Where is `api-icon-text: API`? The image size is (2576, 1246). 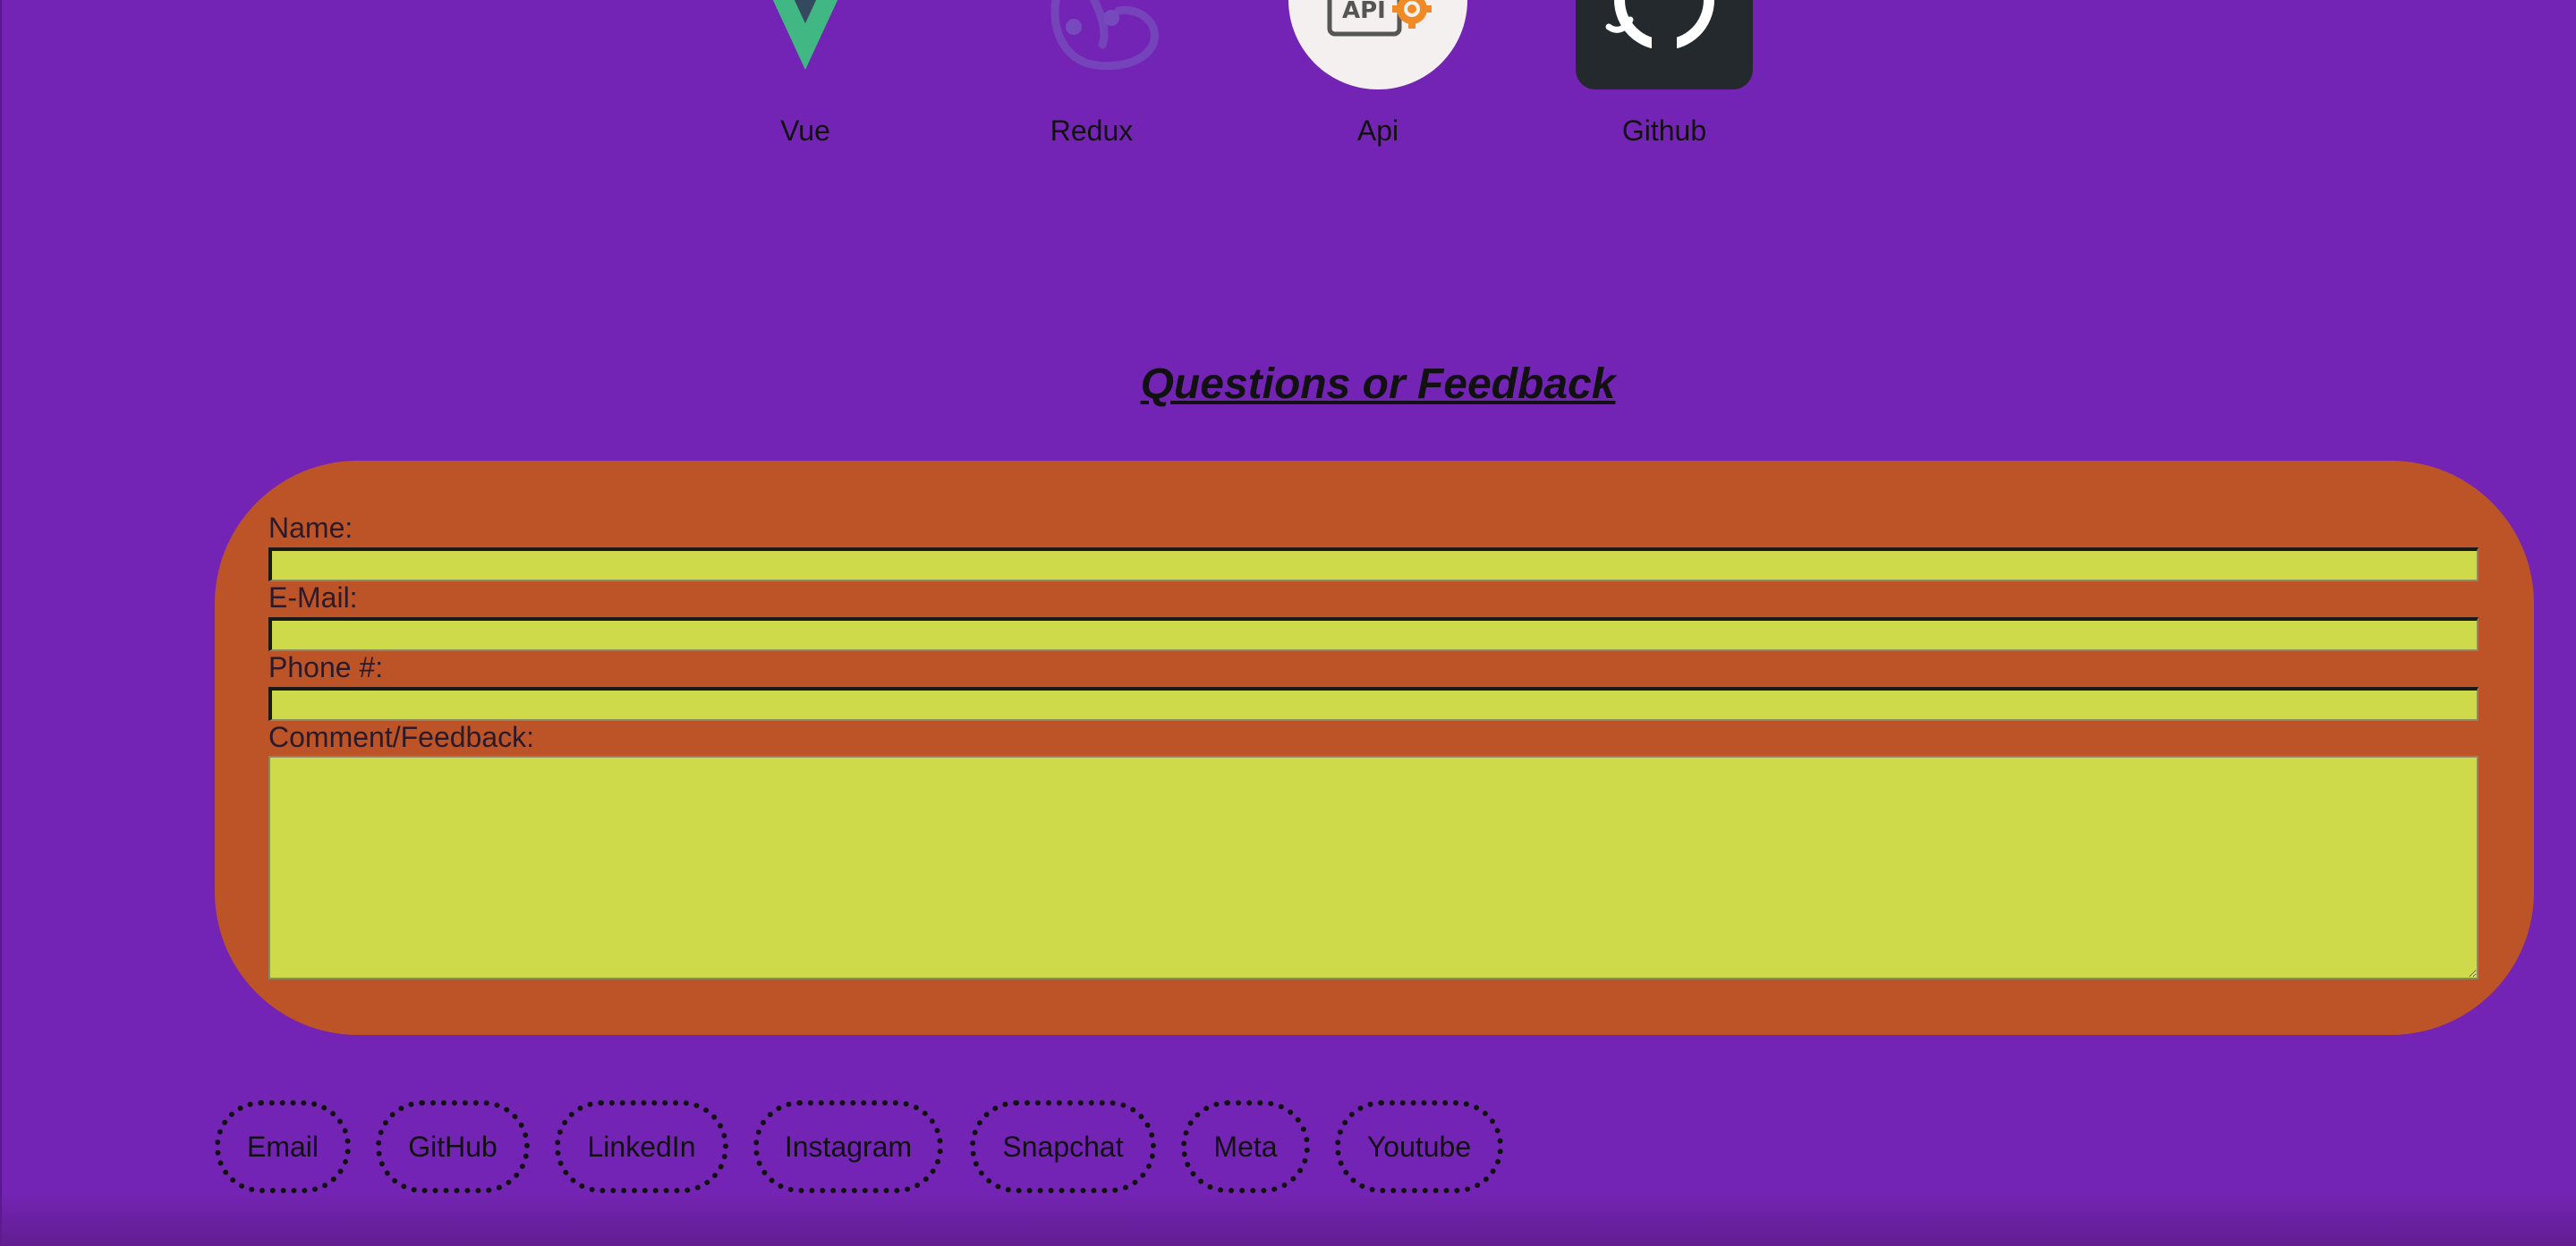
api-icon-text: API is located at coordinates (1364, 12).